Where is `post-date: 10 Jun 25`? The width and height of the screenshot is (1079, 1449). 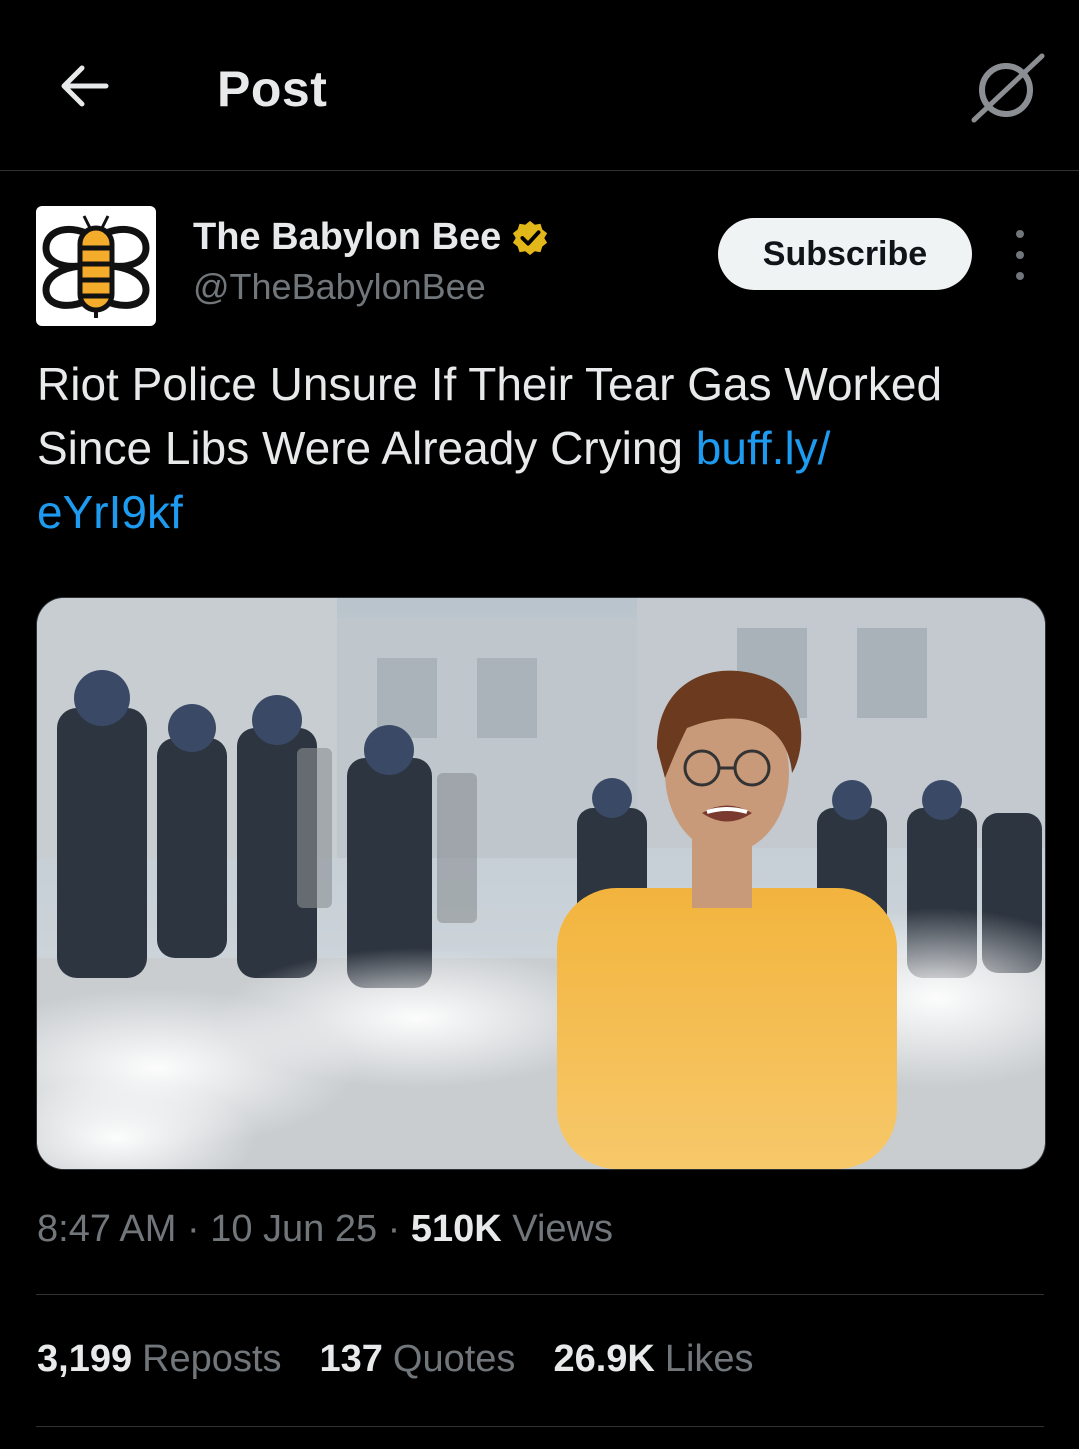 post-date: 10 Jun 25 is located at coordinates (294, 1229).